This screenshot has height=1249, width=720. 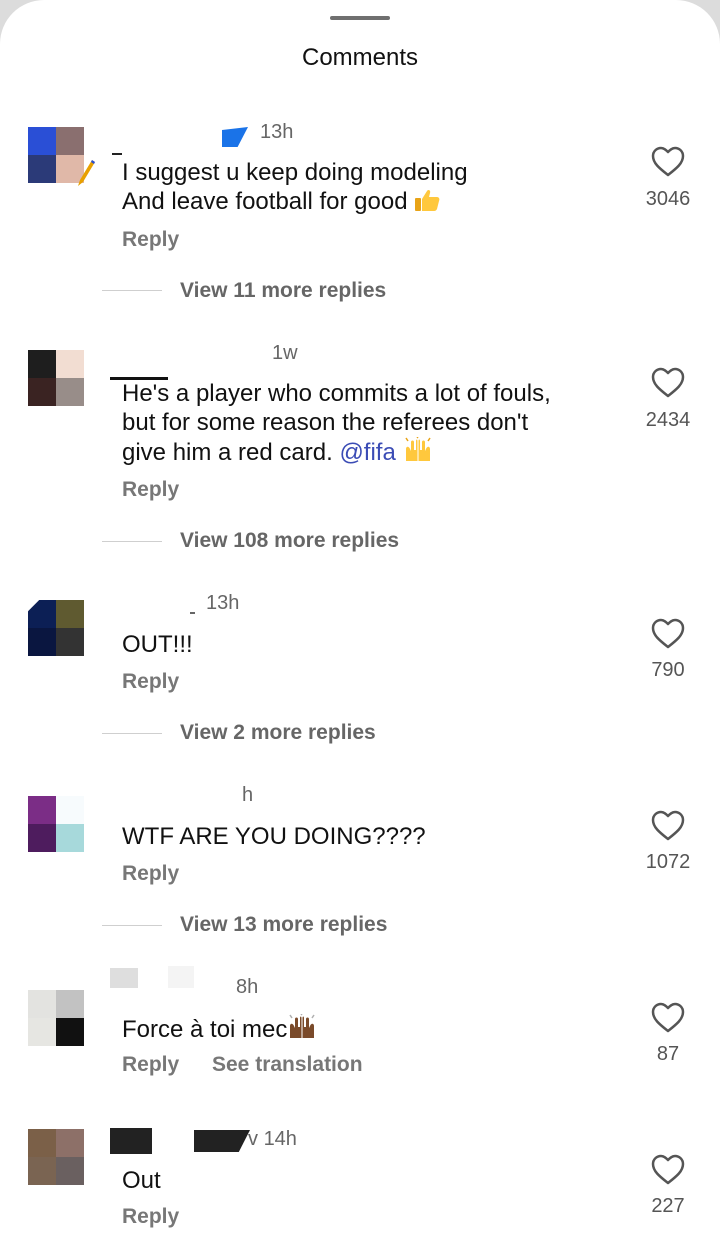 What do you see at coordinates (668, 862) in the screenshot?
I see `like-count: 1072` at bounding box center [668, 862].